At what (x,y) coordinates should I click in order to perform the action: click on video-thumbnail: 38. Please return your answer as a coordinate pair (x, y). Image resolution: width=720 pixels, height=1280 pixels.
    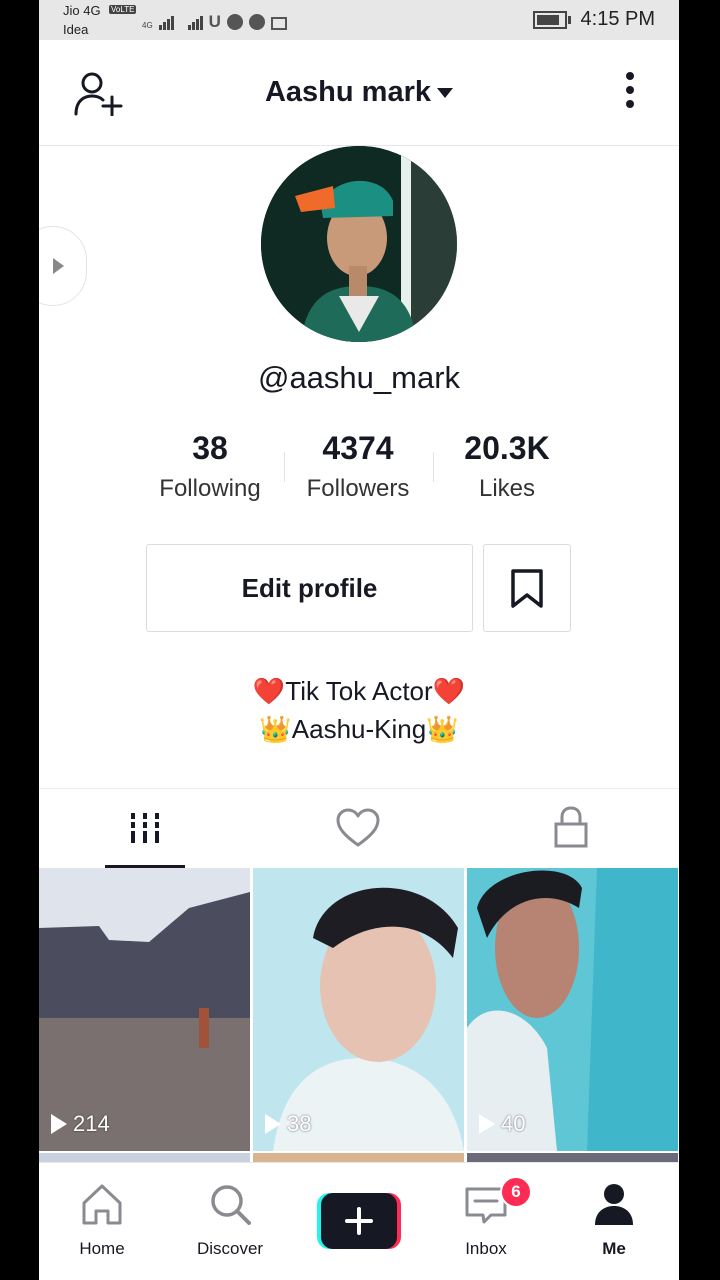
    Looking at the image, I should click on (358, 1009).